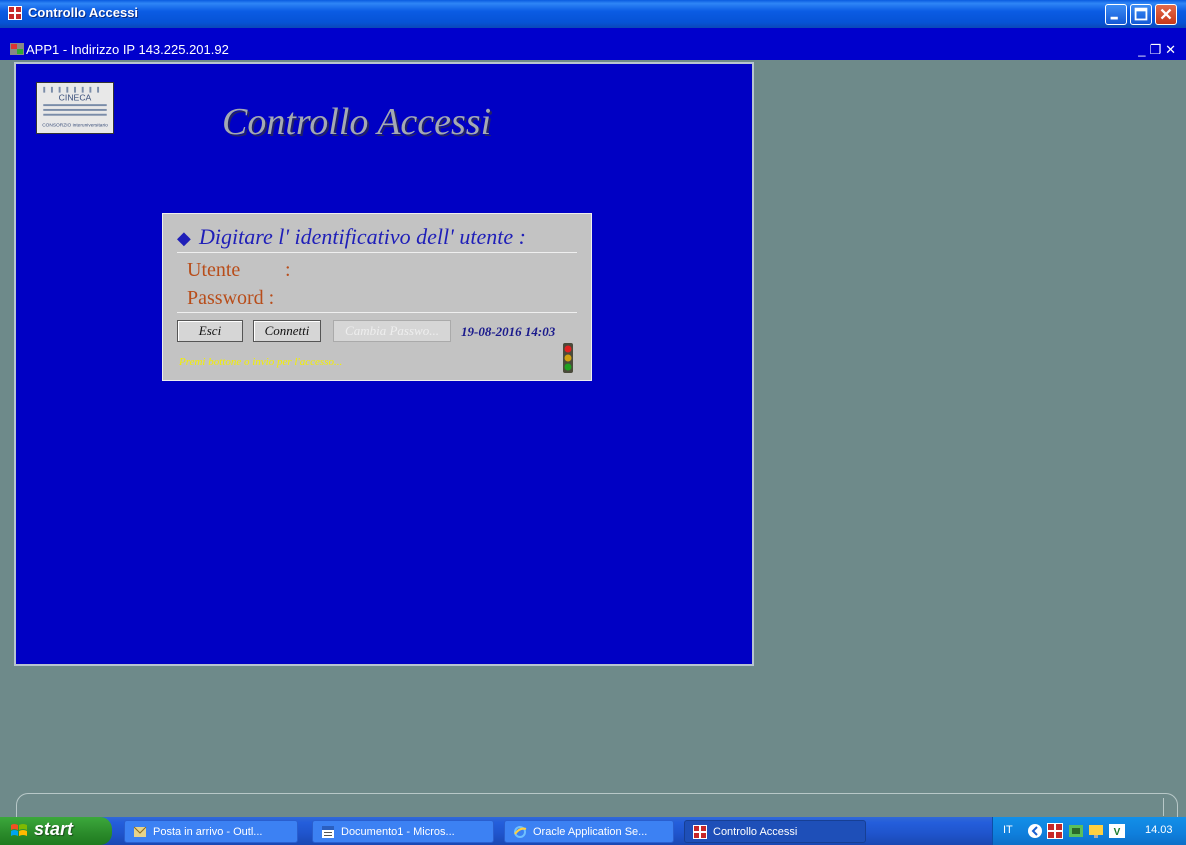 This screenshot has width=1186, height=845. What do you see at coordinates (214, 270) in the screenshot?
I see `user-label-text: Utente` at bounding box center [214, 270].